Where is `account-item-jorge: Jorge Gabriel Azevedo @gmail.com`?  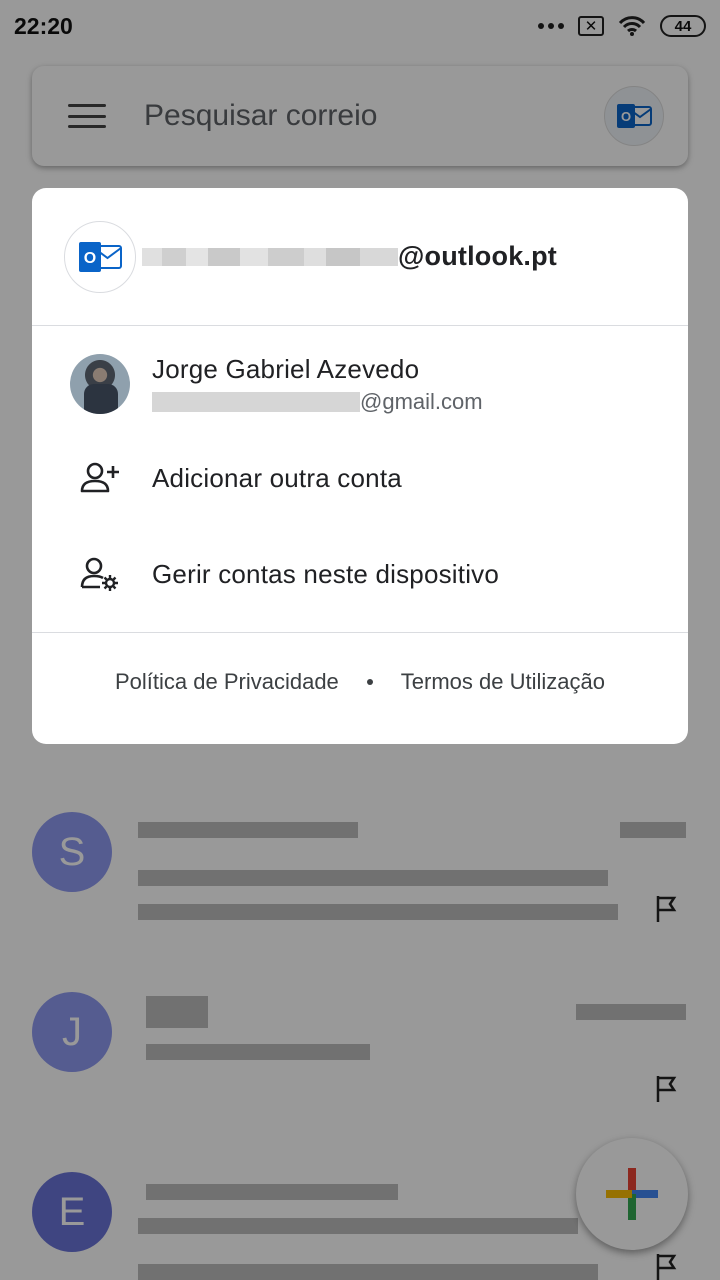
account-item-jorge: Jorge Gabriel Azevedo @gmail.com is located at coordinates (360, 384).